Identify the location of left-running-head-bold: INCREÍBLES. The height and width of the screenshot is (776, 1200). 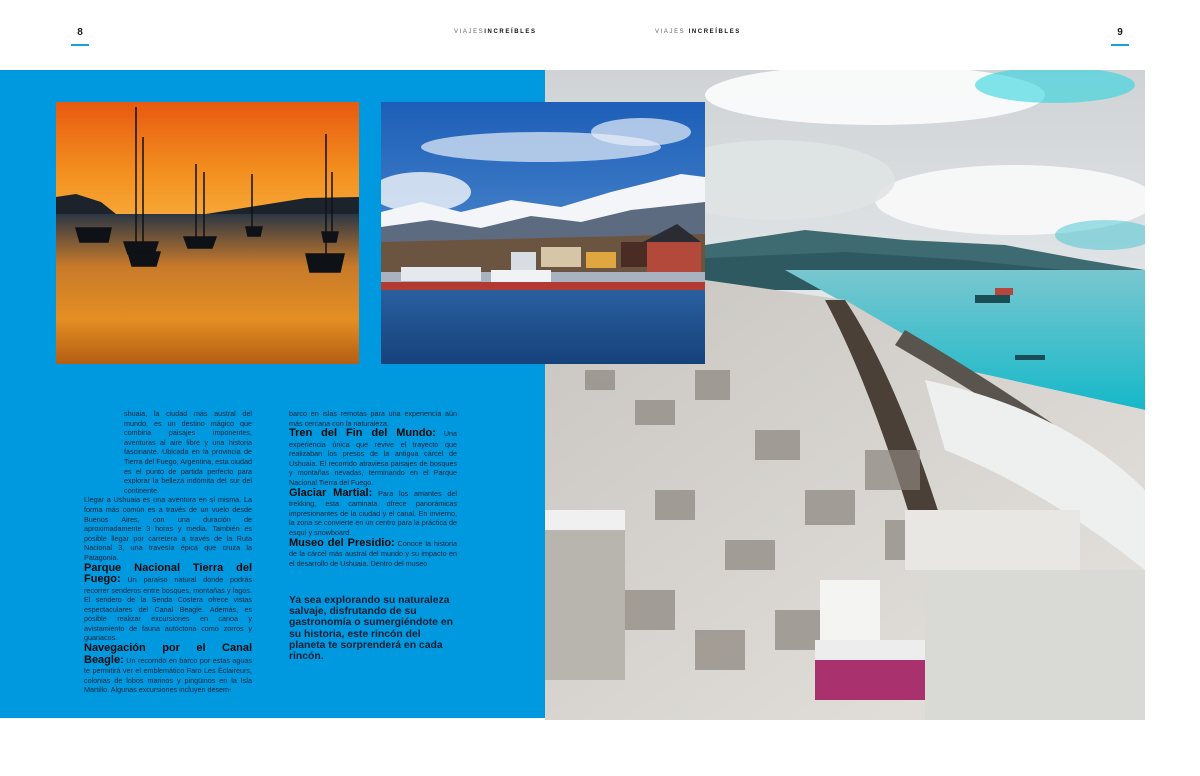
(510, 32).